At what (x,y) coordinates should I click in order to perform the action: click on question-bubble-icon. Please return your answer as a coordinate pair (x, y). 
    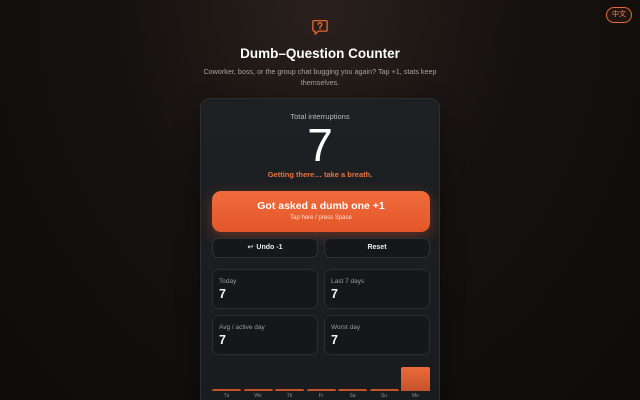
    Looking at the image, I should click on (320, 27).